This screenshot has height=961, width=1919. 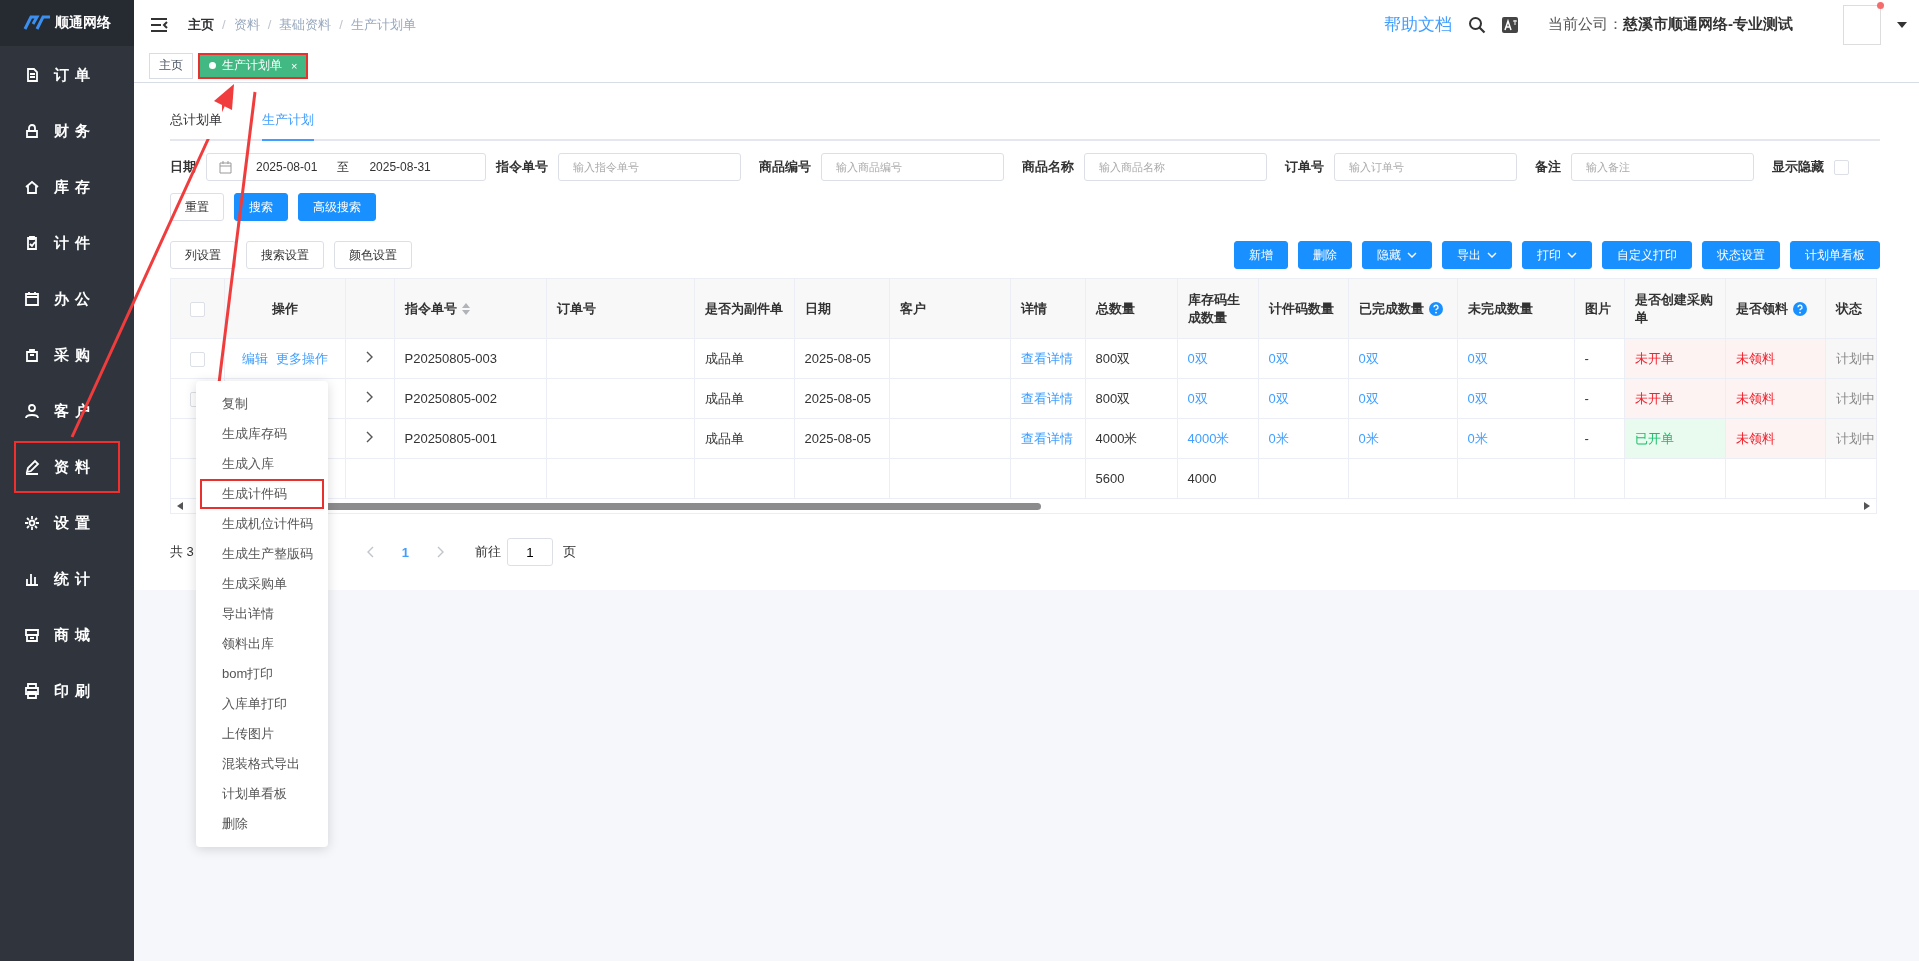 I want to click on menu-item: 混装格式导出, so click(x=262, y=764).